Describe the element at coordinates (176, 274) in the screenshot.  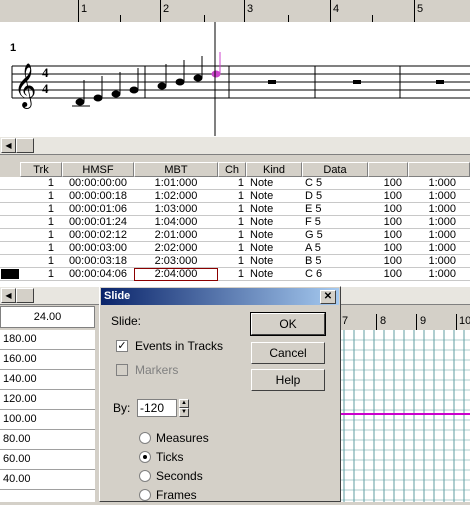
I see `cell-mbt: 2:04:000` at that location.